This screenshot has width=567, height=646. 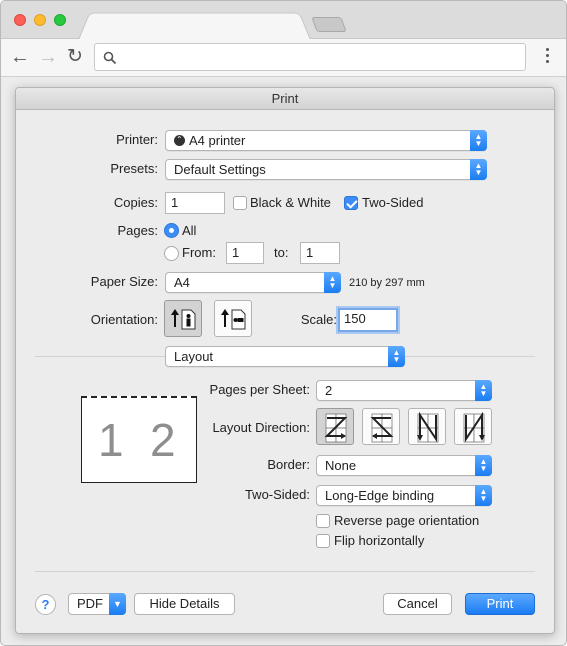 I want to click on black-white-label: Black & White, so click(x=290, y=202).